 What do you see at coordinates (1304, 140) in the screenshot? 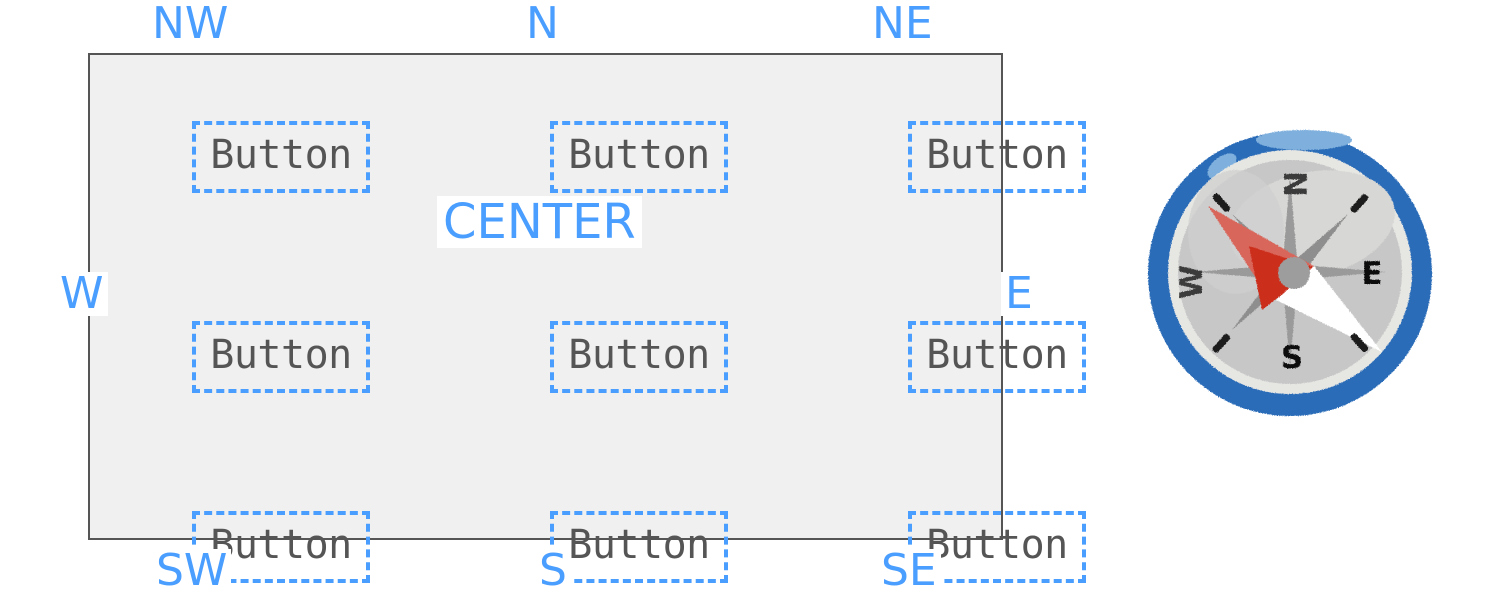
I see `compass-ring-highlight` at bounding box center [1304, 140].